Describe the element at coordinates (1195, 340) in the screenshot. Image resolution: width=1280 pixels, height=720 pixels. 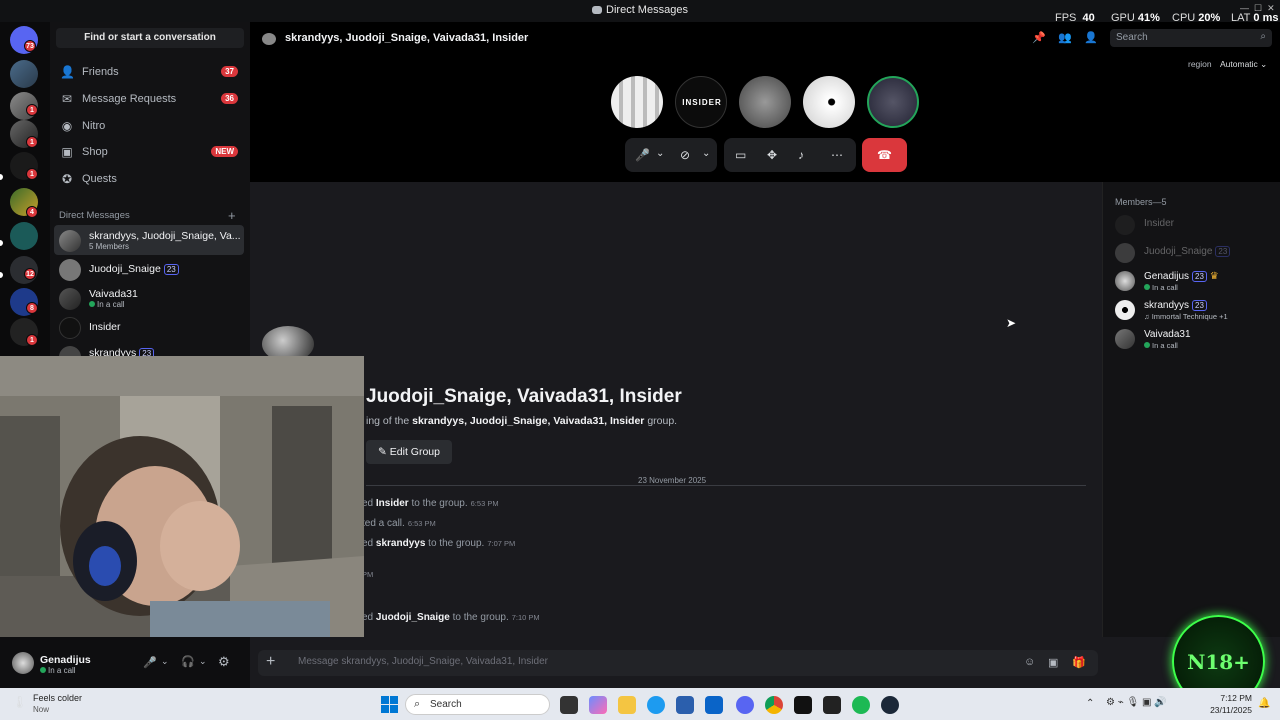
I see `member-item: Vaivada31 In a call` at that location.